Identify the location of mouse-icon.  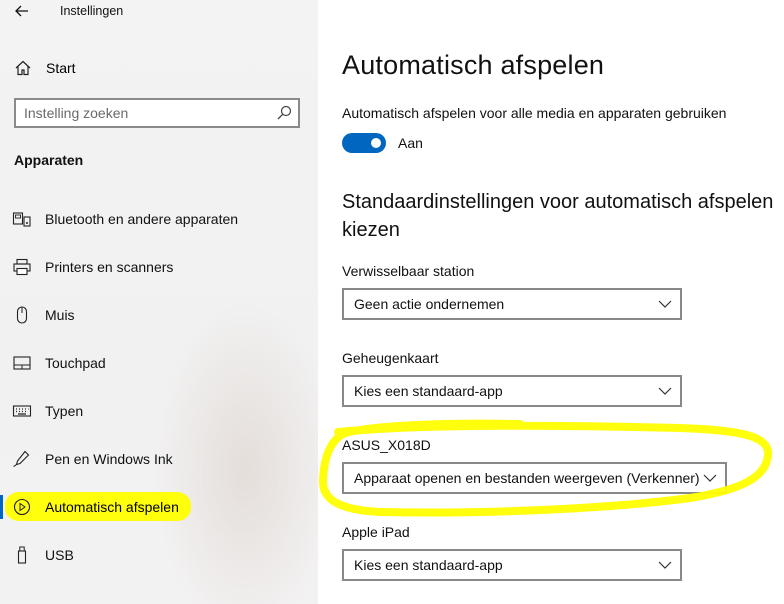
(22, 315).